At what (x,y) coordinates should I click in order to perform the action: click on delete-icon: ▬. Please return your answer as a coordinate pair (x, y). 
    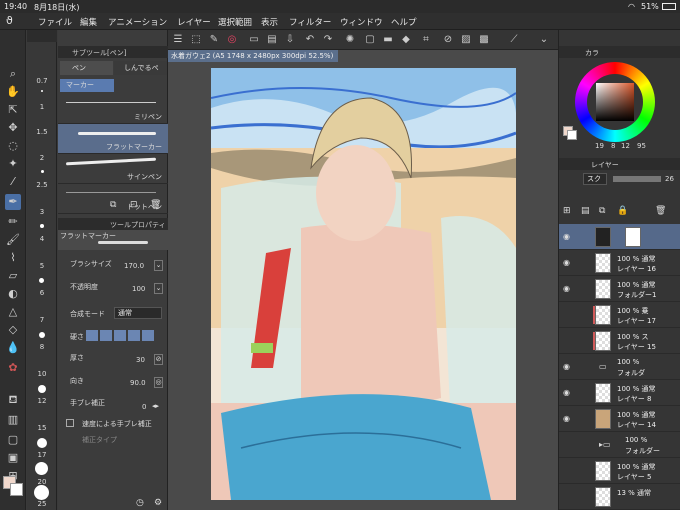
    Looking at the image, I should click on (388, 40).